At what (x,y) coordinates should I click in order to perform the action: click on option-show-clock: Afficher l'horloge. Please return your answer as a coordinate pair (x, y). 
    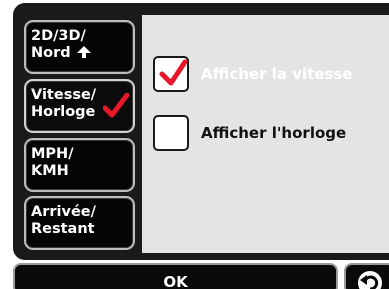
    Looking at the image, I should click on (271, 133).